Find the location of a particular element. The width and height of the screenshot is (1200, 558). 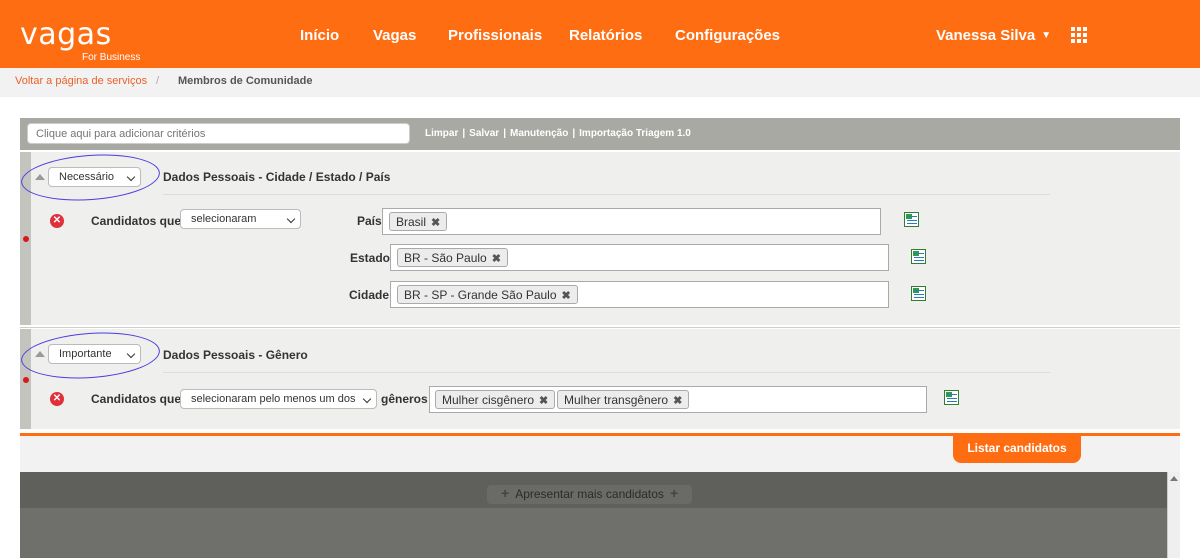

tag-chip: Mulher transgênero ✖ is located at coordinates (623, 399).